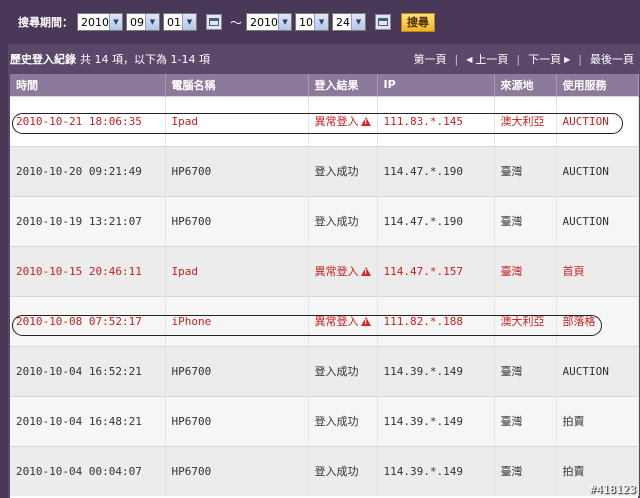 Image resolution: width=640 pixels, height=498 pixels. What do you see at coordinates (312, 22) in the screenshot?
I see `to-month-select: 10 ▼` at bounding box center [312, 22].